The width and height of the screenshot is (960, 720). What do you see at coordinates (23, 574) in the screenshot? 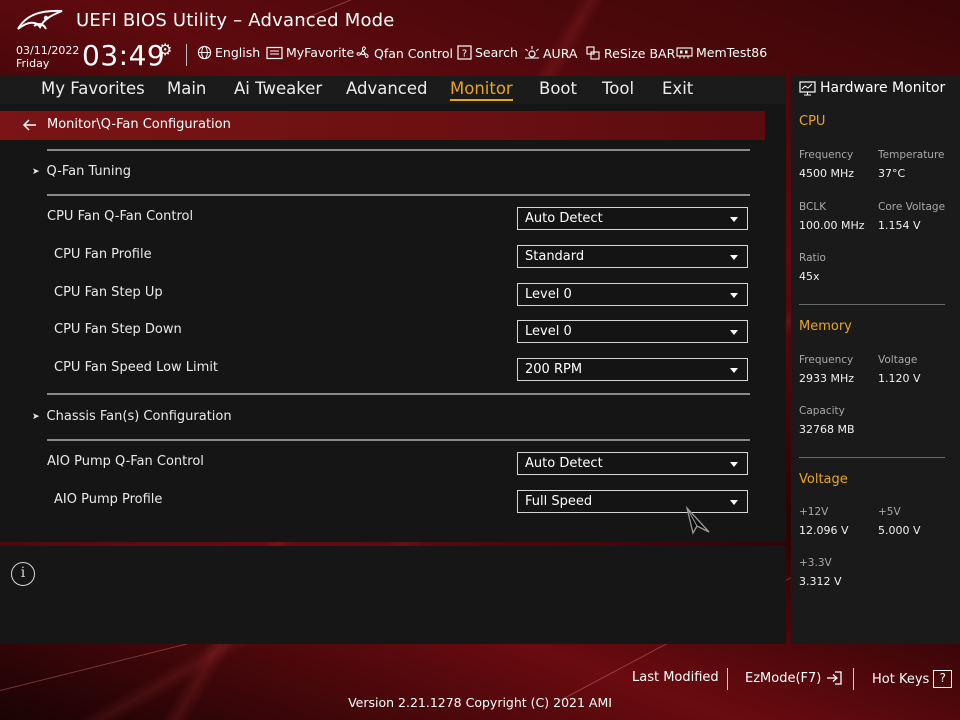
I see `info-icon: i` at bounding box center [23, 574].